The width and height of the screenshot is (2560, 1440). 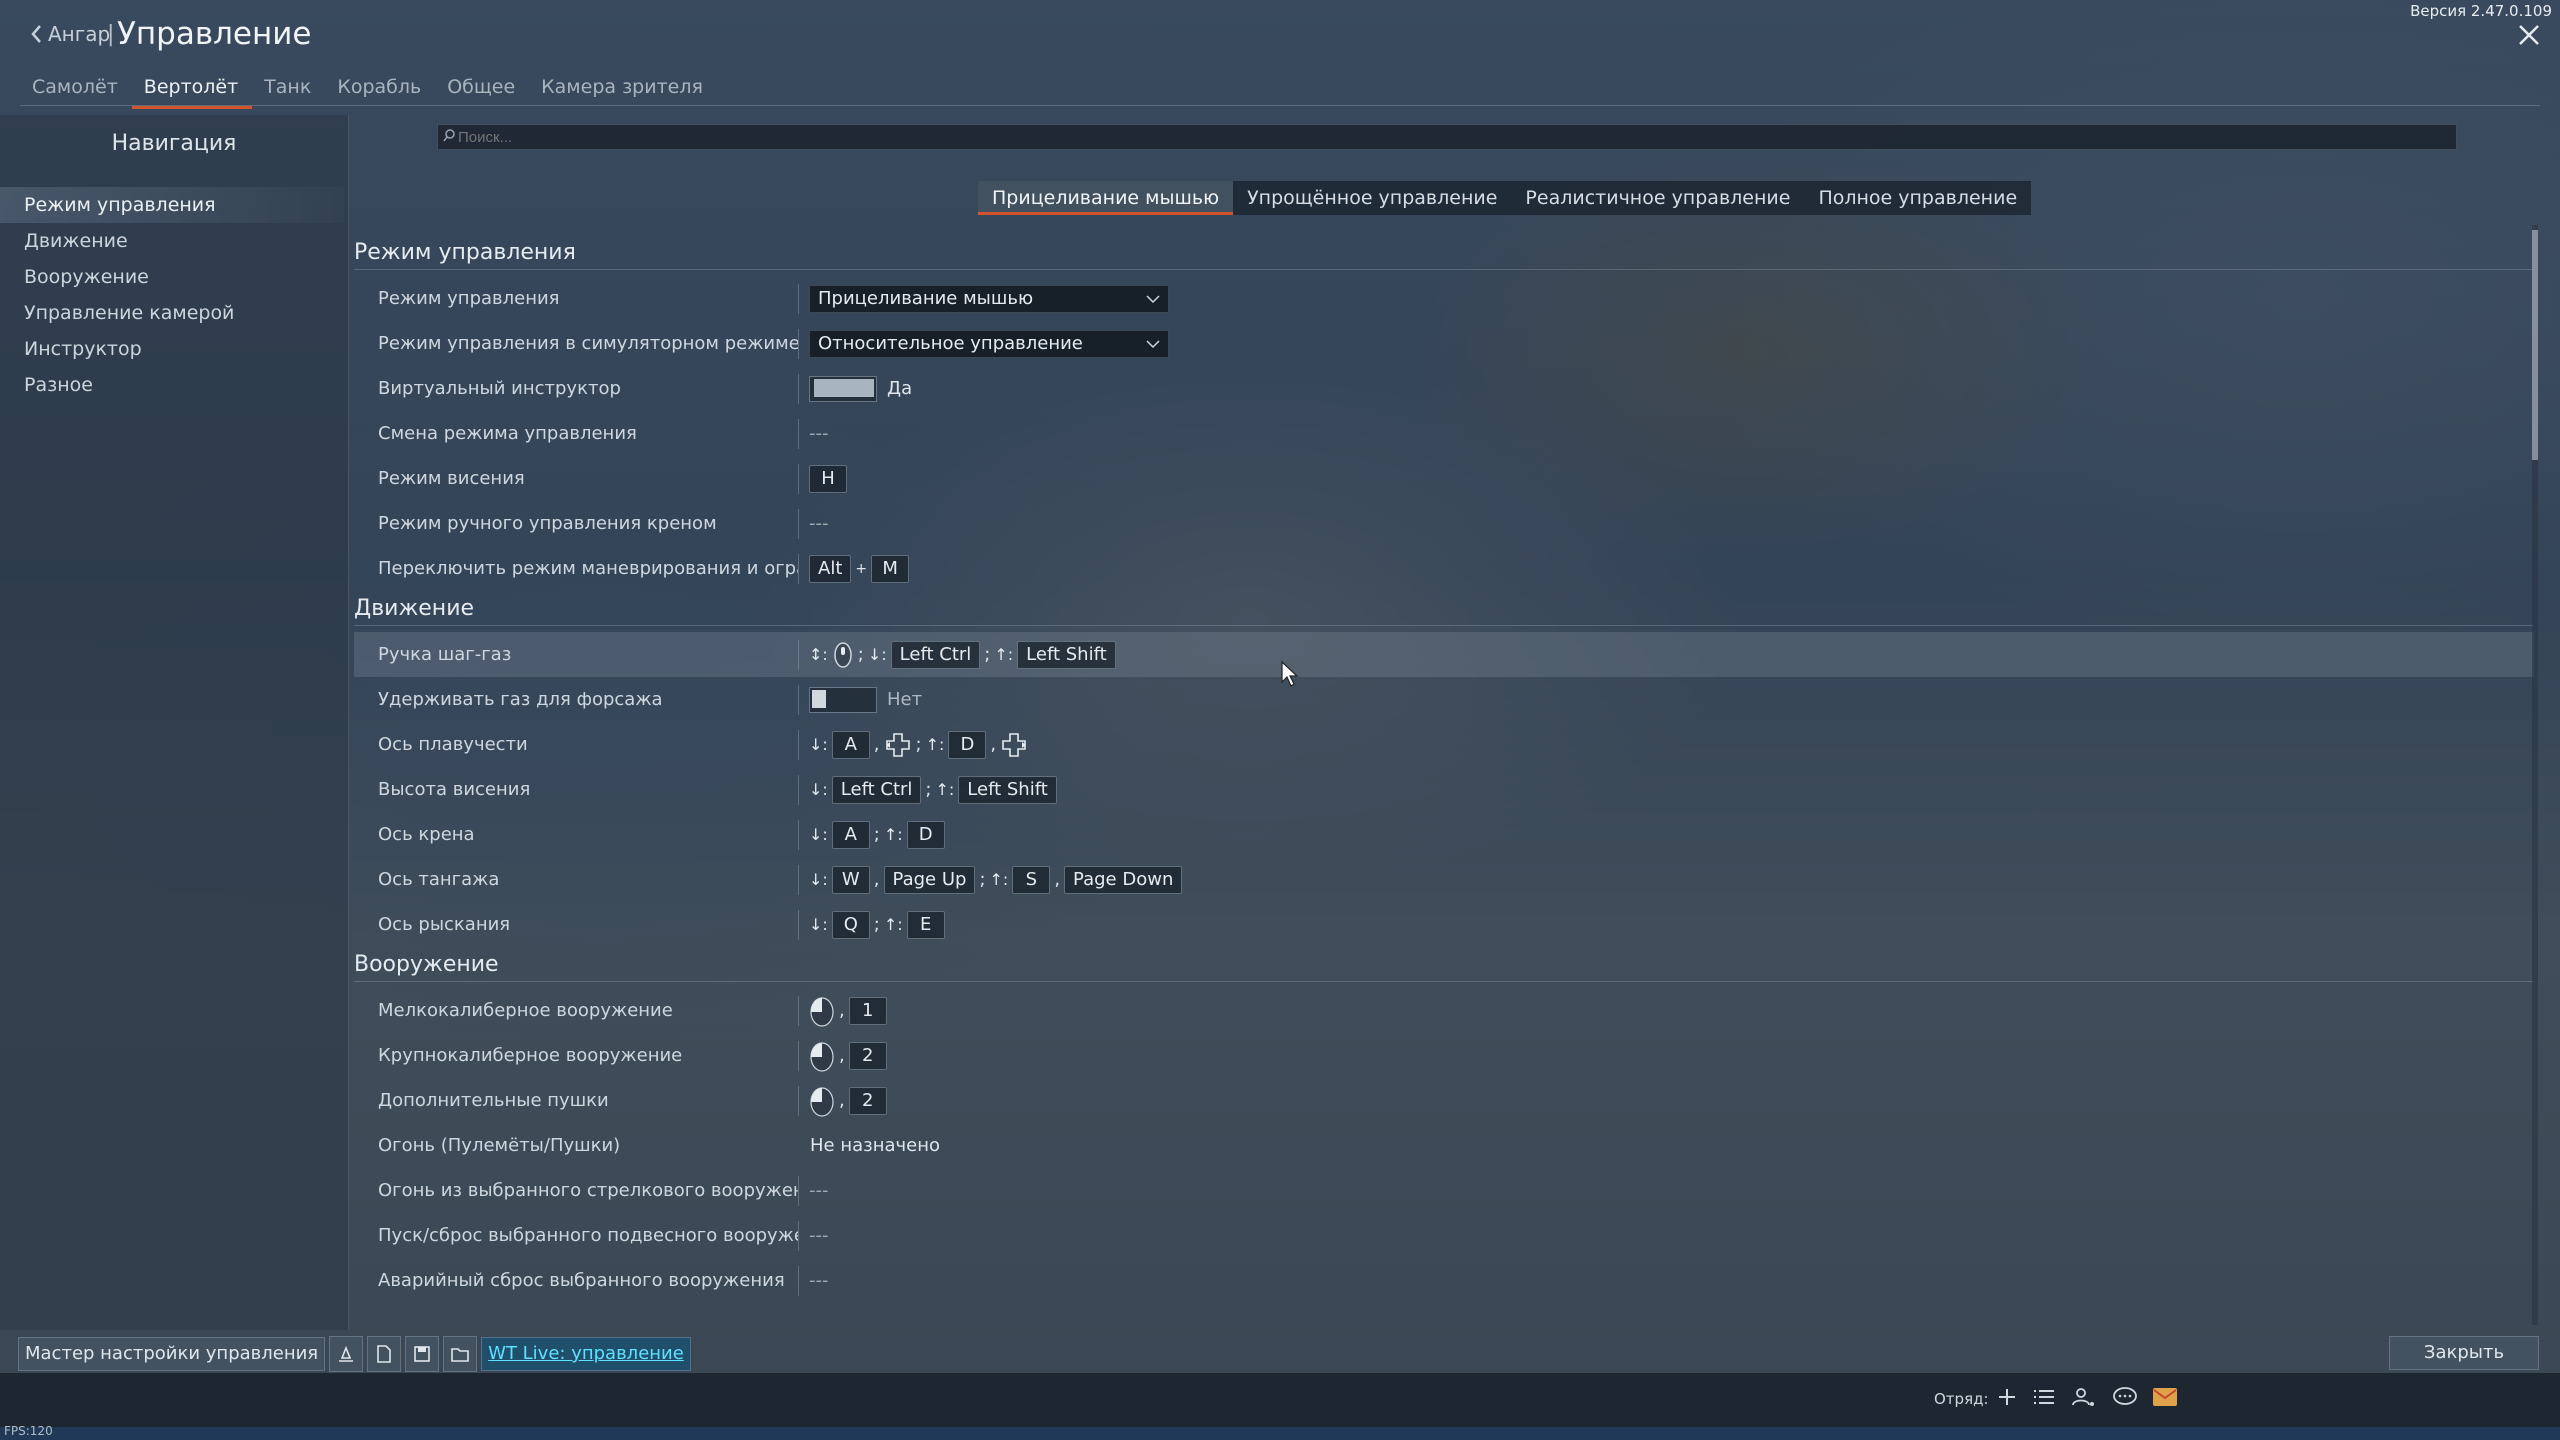 I want to click on setting-row: Огонь (Пулемёты/Пушки) Не назначено, so click(x=1444, y=1145).